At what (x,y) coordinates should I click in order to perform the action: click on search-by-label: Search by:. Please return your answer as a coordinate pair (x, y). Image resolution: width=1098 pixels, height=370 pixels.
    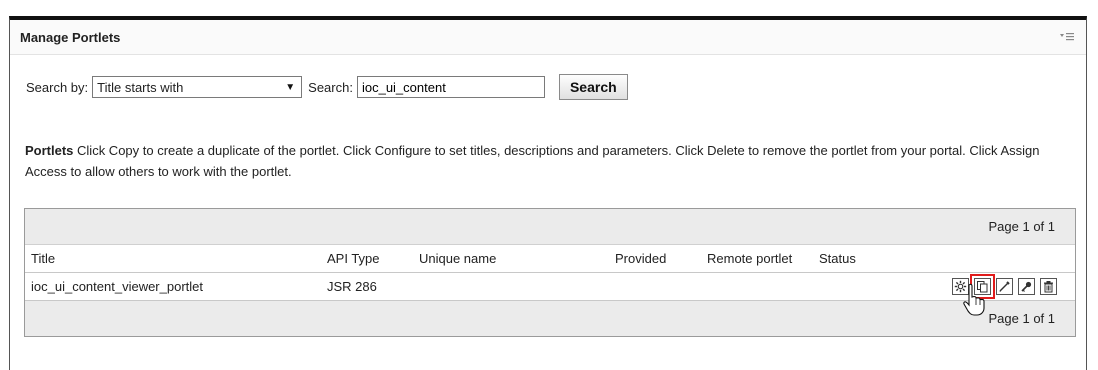
    Looking at the image, I should click on (57, 87).